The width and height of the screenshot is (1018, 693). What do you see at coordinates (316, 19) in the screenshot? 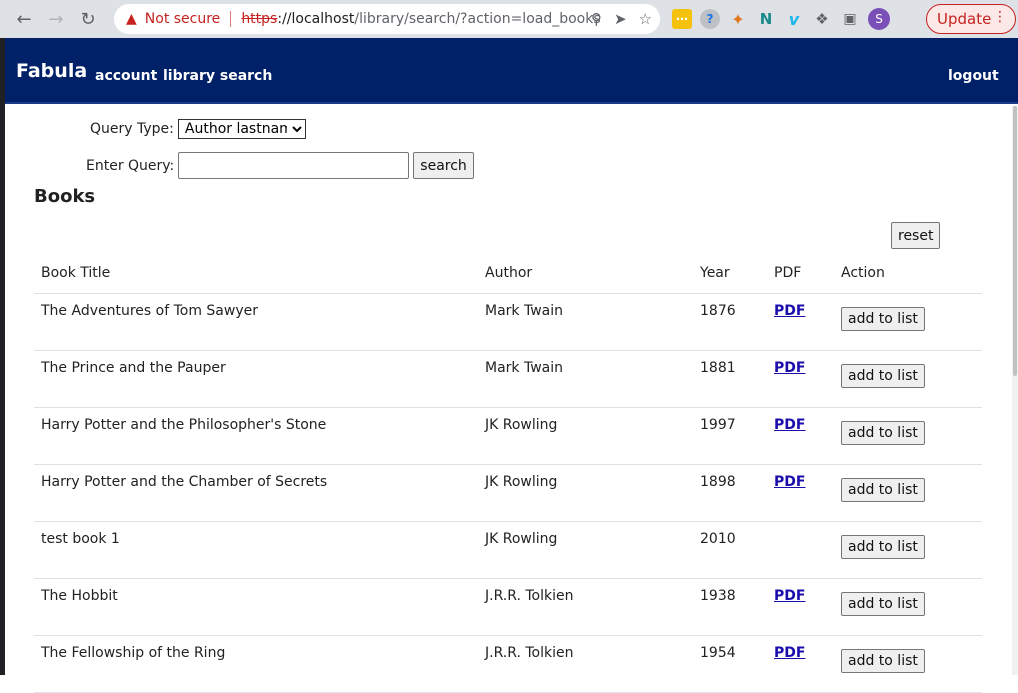
I see `url-host: ://localhost` at bounding box center [316, 19].